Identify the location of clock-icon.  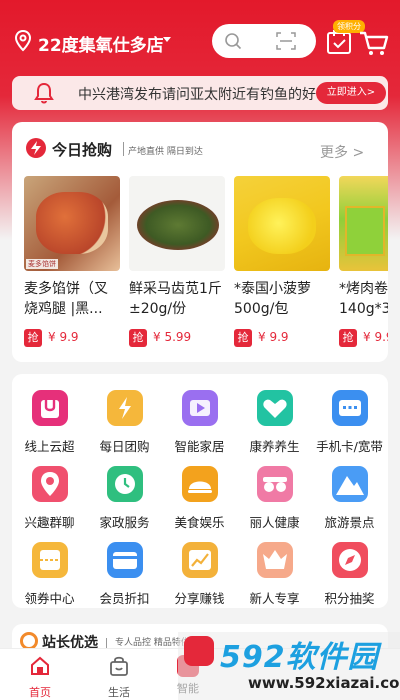
(125, 484).